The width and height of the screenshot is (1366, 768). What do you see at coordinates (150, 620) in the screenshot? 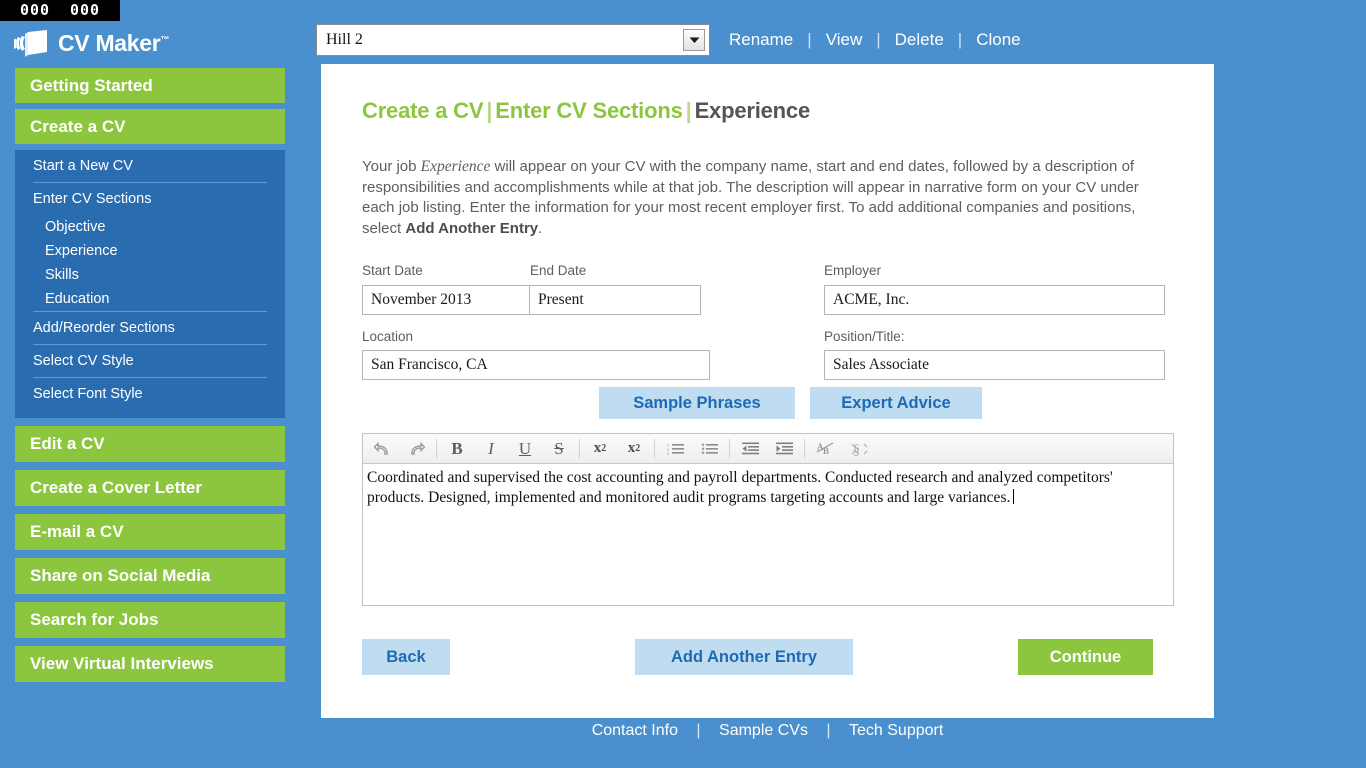
I see `sidebar-item-search-for-jobs: Search for Jobs` at bounding box center [150, 620].